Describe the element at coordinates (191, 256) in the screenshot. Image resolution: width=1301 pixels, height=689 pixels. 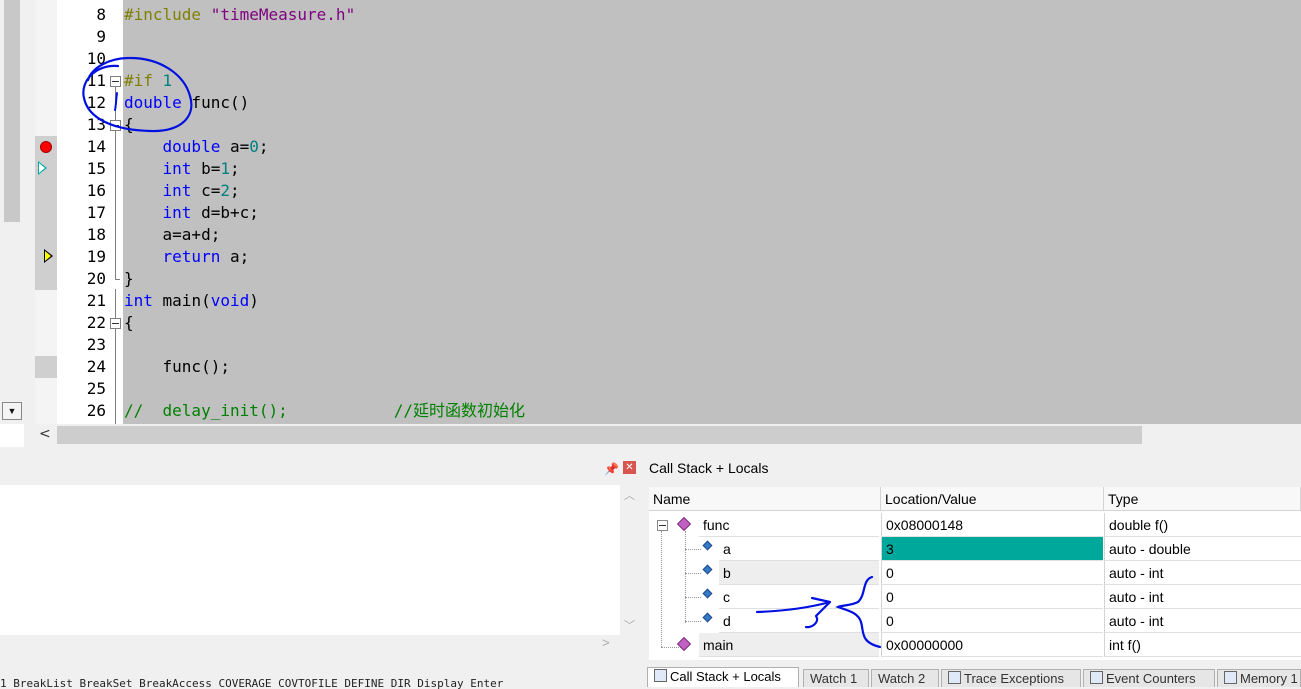
I see `code-token: return` at that location.